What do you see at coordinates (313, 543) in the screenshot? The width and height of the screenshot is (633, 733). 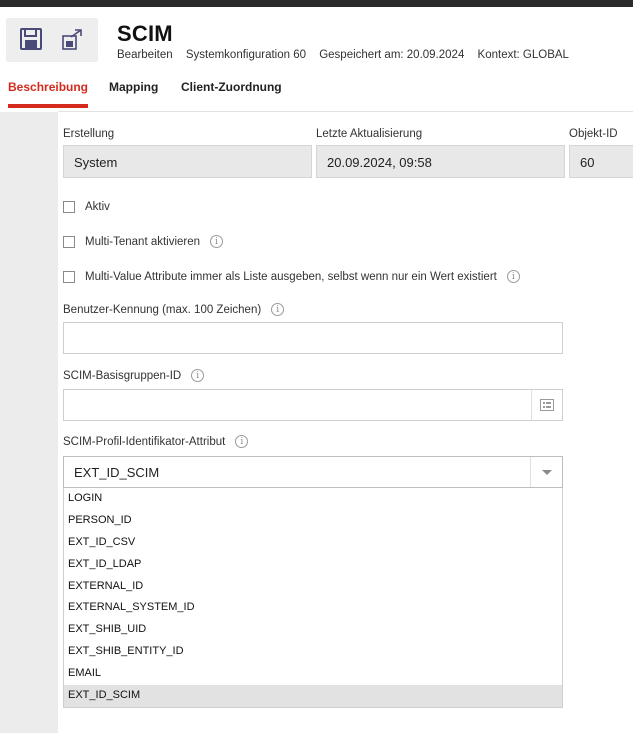 I see `dropdown-option: EXT_ID_CSV` at bounding box center [313, 543].